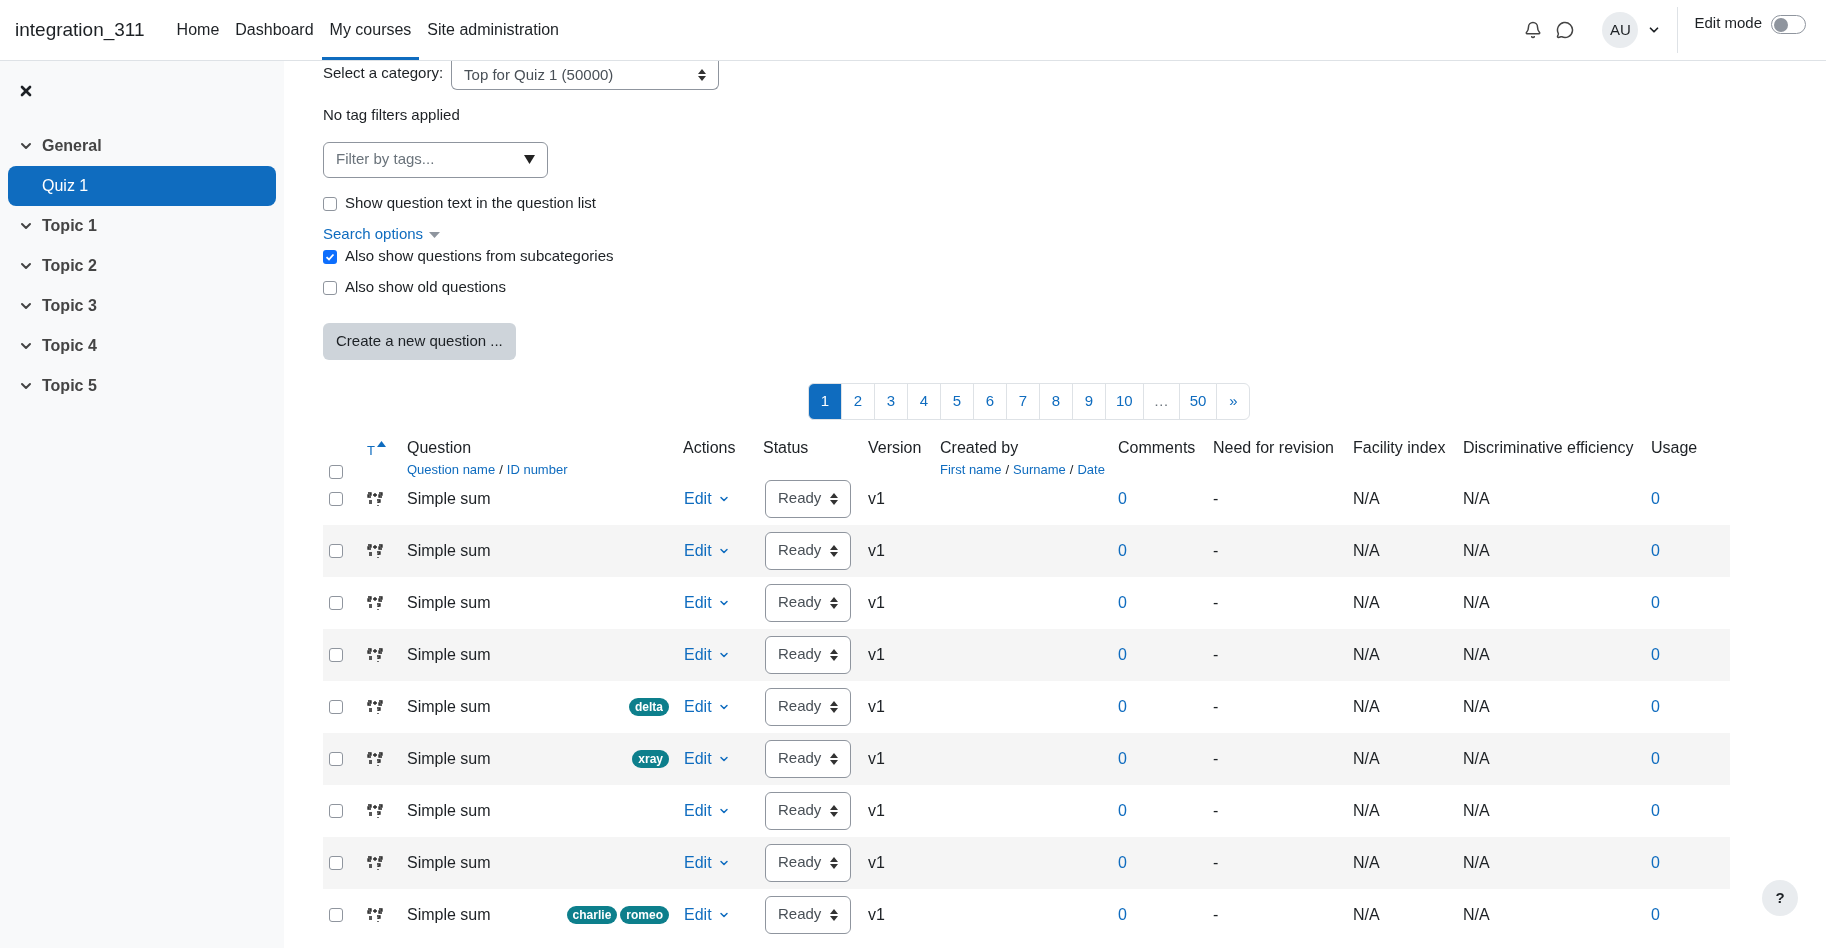 This screenshot has height=948, width=1826. Describe the element at coordinates (924, 401) in the screenshot. I see `page-link: 4` at that location.